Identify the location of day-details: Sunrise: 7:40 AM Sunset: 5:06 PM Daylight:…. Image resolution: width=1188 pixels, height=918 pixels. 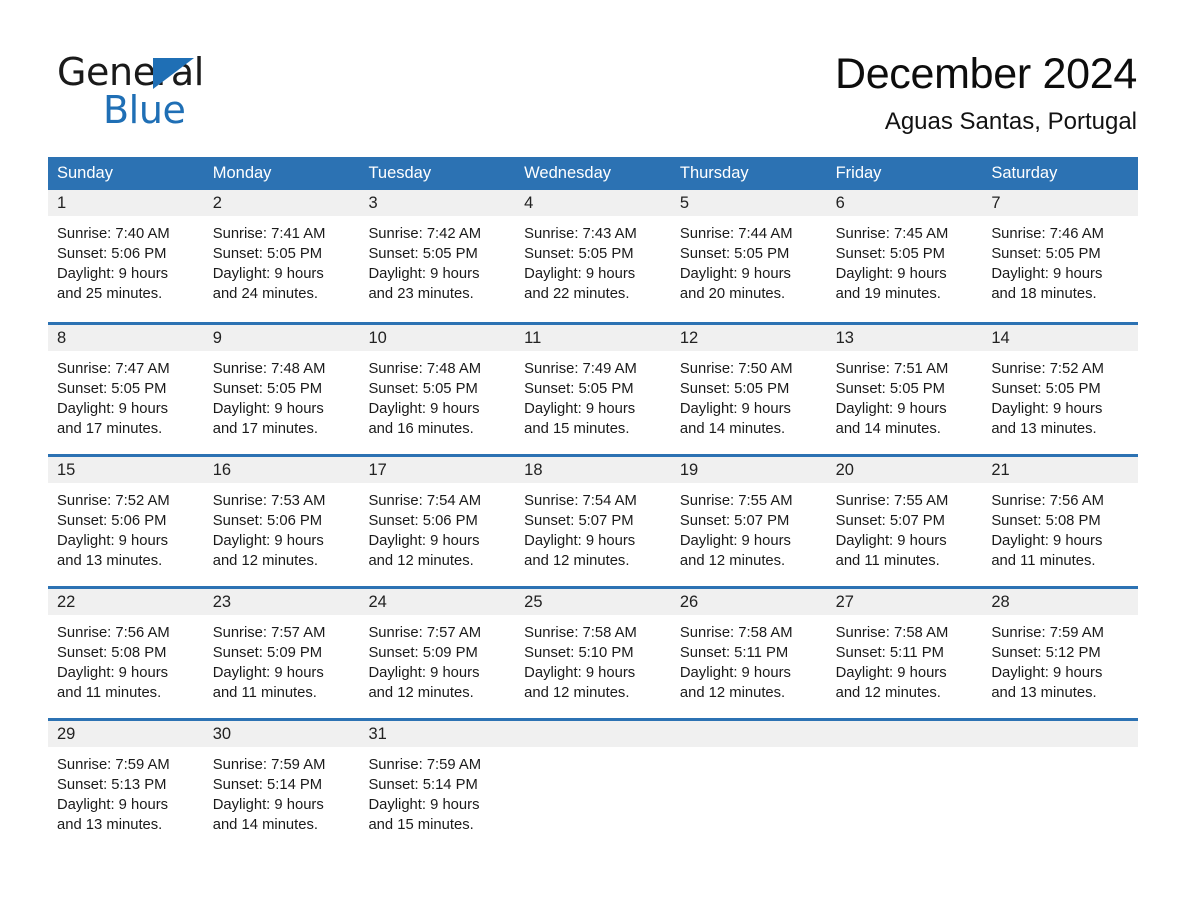
(126, 260).